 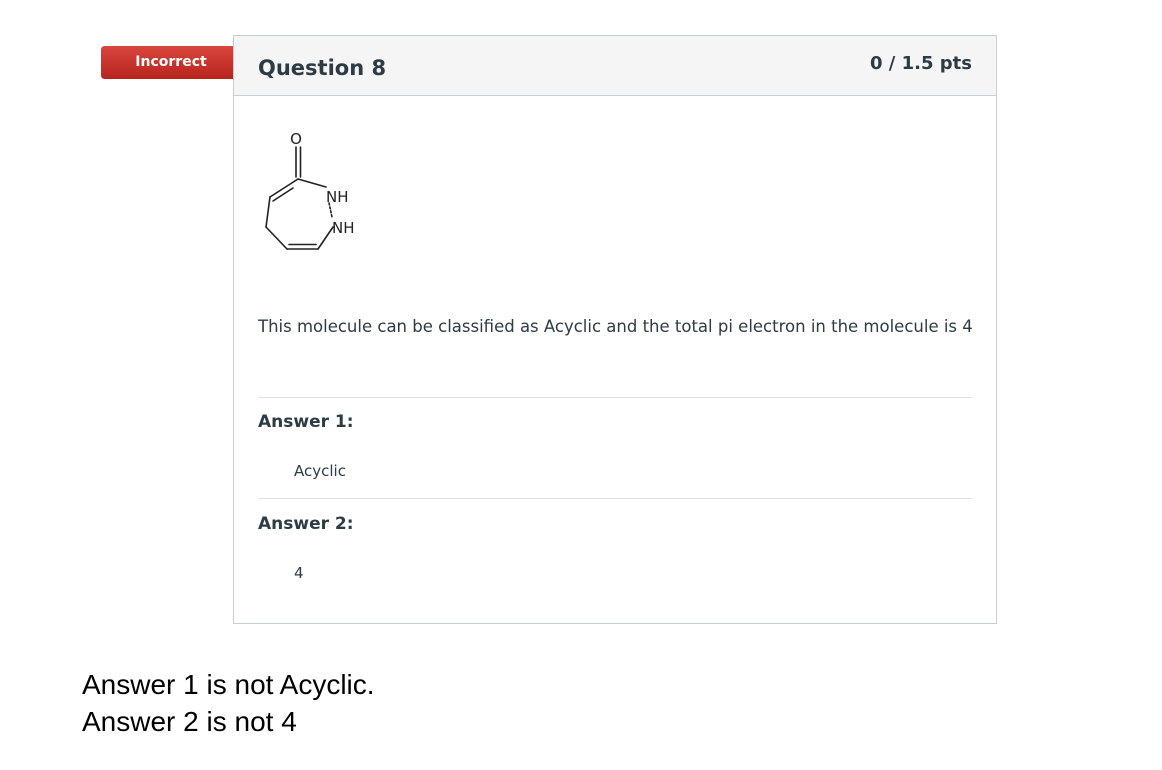 What do you see at coordinates (228, 684) in the screenshot?
I see `note-answer-1: Answer 1 is not Acyclic.` at bounding box center [228, 684].